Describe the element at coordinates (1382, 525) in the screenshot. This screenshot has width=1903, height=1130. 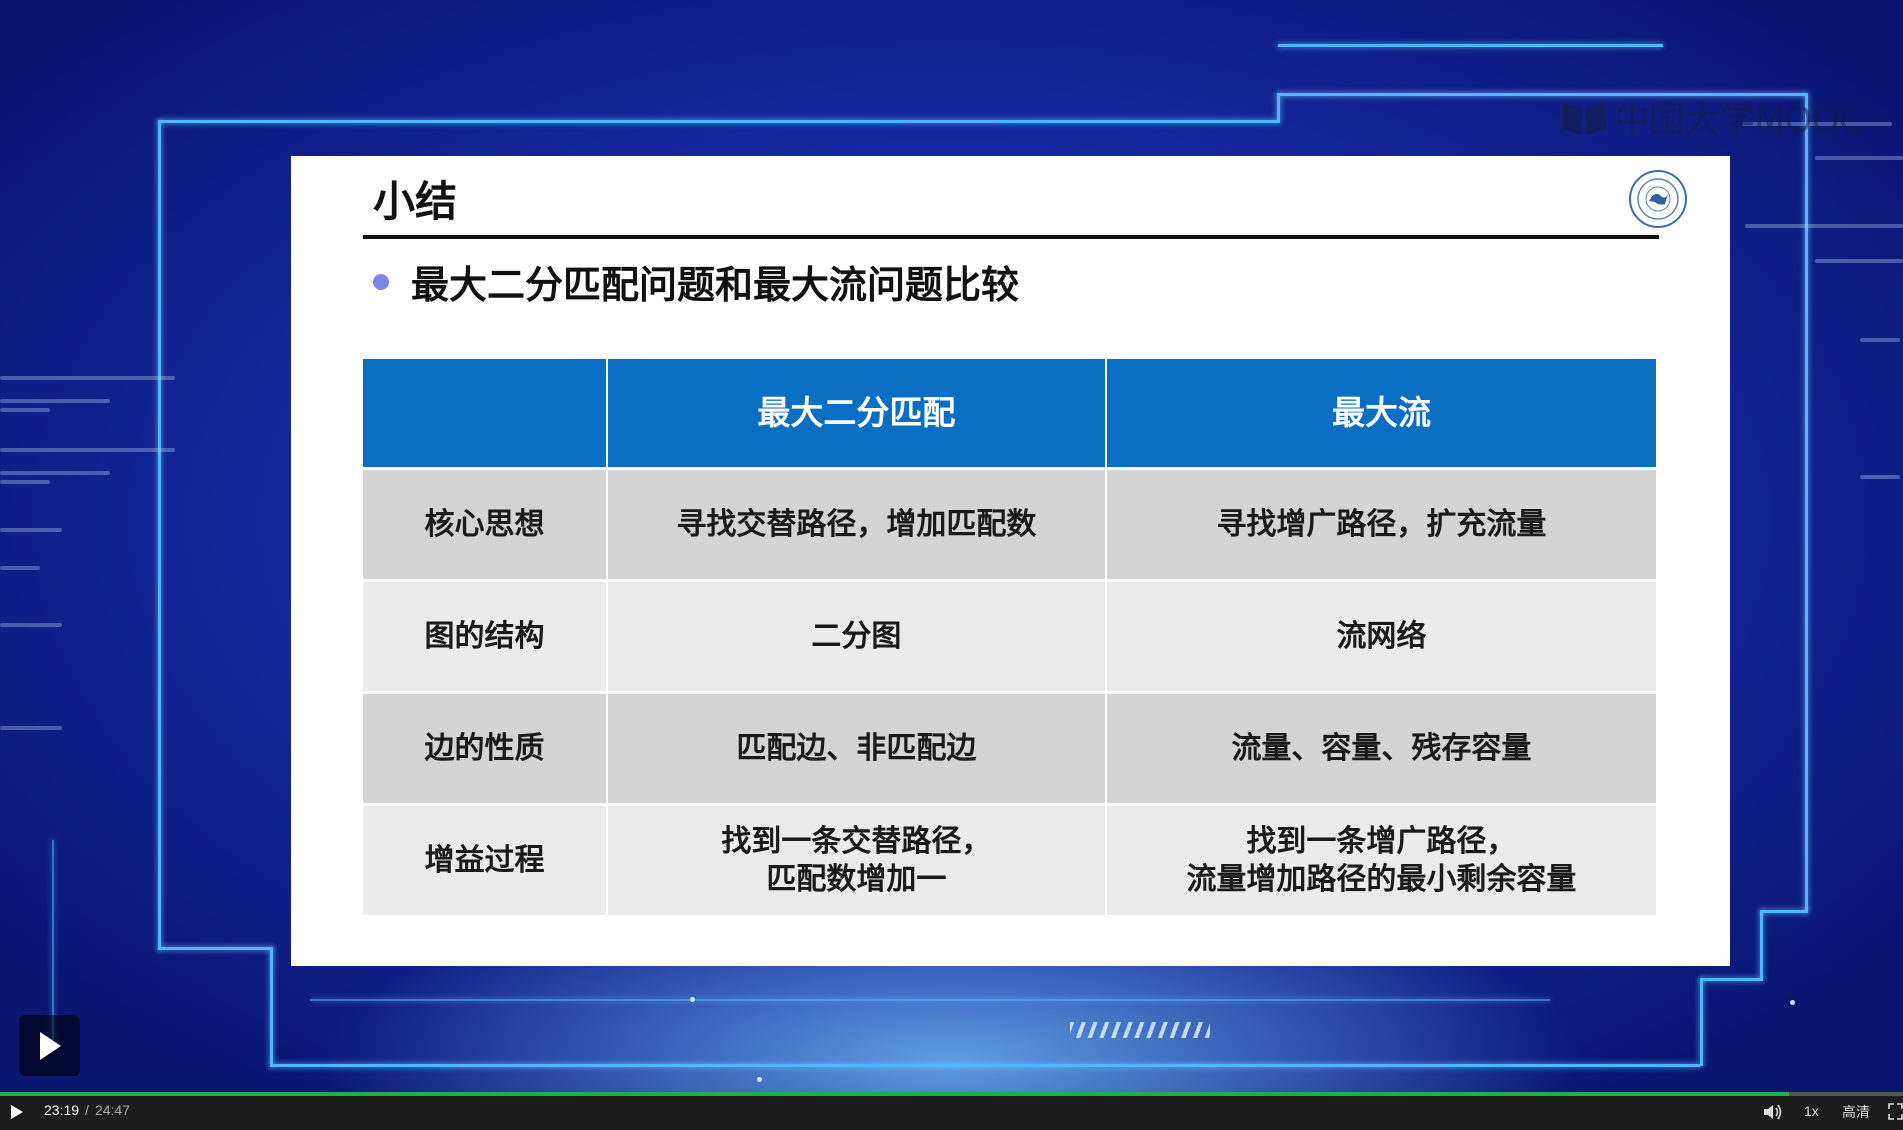
I see `flow-cell: 寻找增广路径，扩充流量` at that location.